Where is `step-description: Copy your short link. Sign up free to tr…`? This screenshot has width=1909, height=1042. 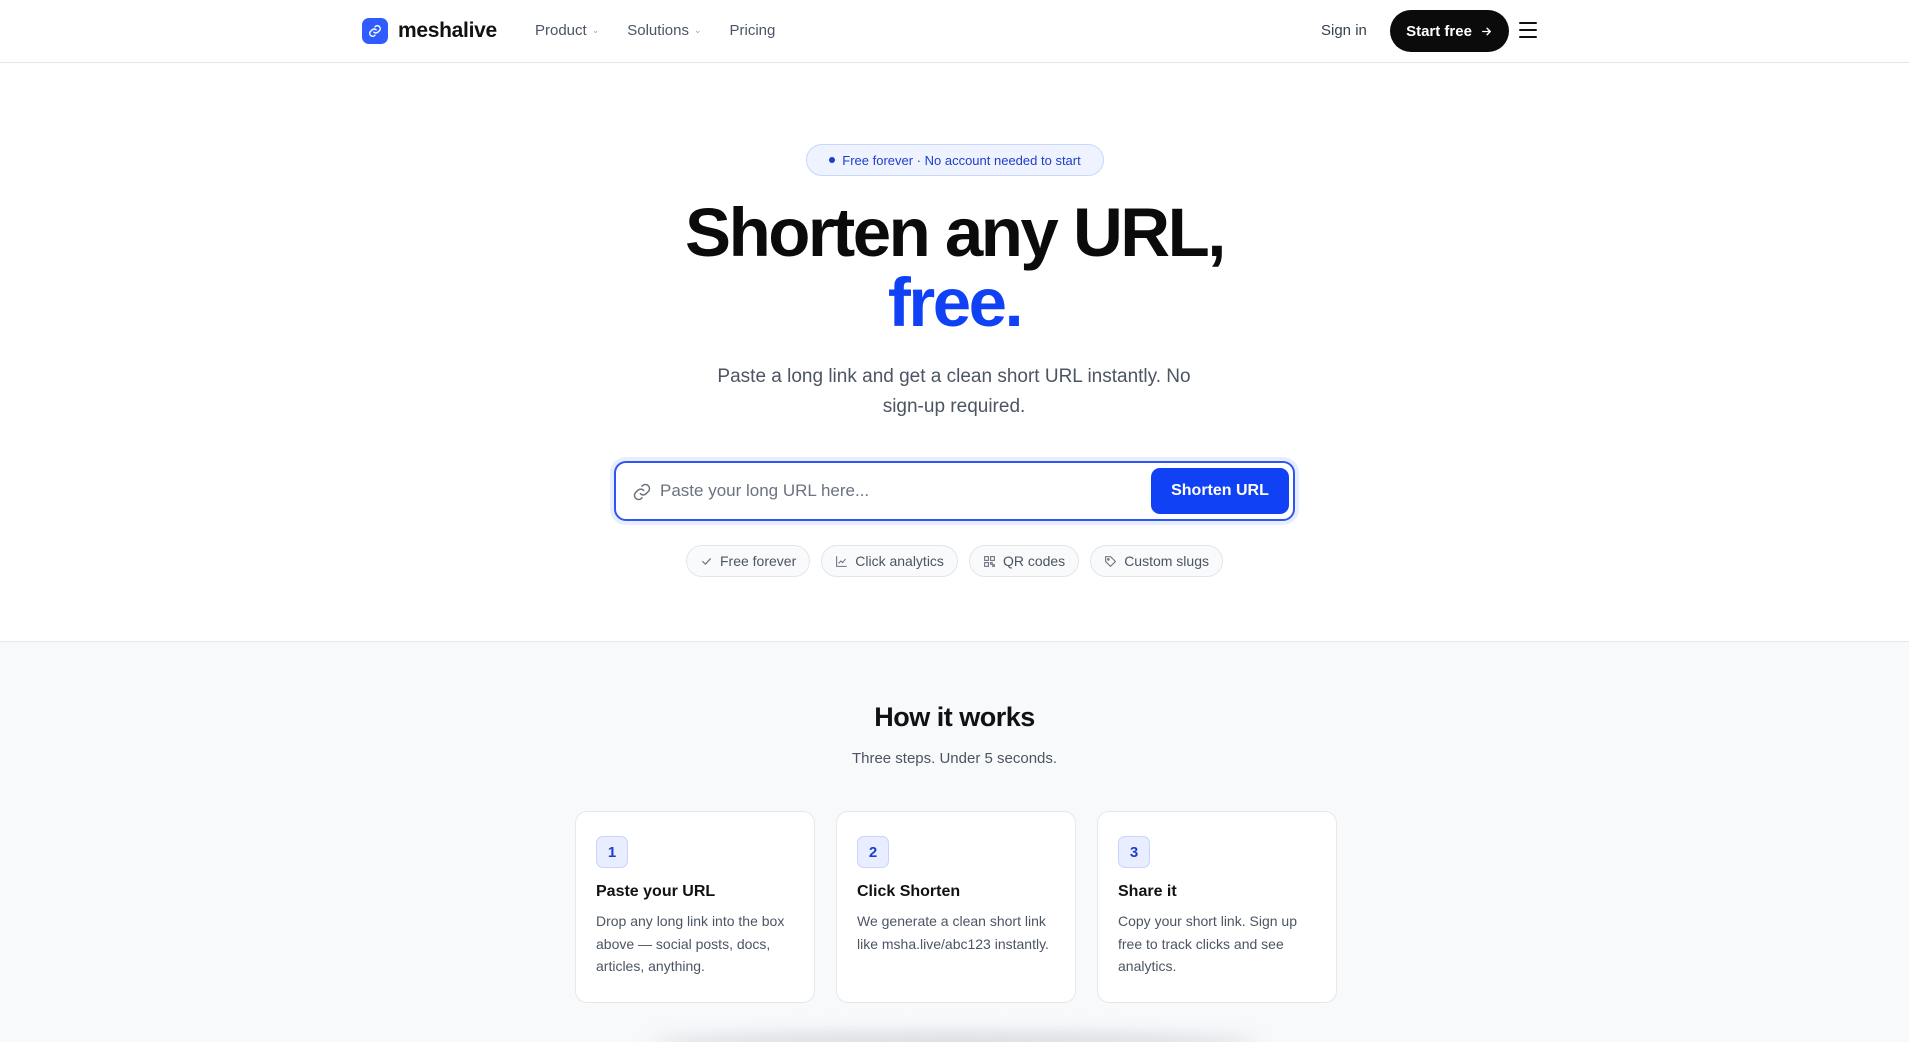
step-description: Copy your short link. Sign up free to tr… is located at coordinates (1207, 943).